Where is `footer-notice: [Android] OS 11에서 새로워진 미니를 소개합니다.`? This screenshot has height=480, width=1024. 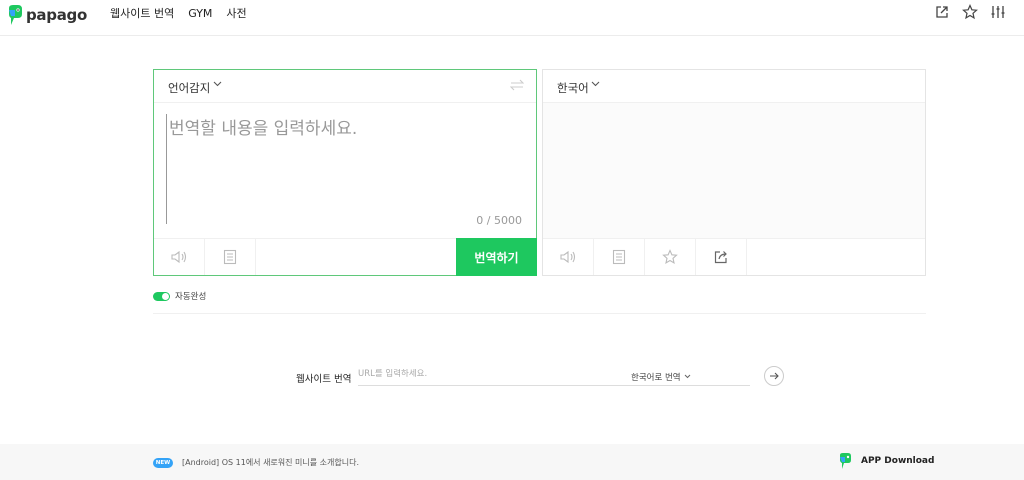 footer-notice: [Android] OS 11에서 새로워진 미니를 소개합니다. is located at coordinates (270, 462).